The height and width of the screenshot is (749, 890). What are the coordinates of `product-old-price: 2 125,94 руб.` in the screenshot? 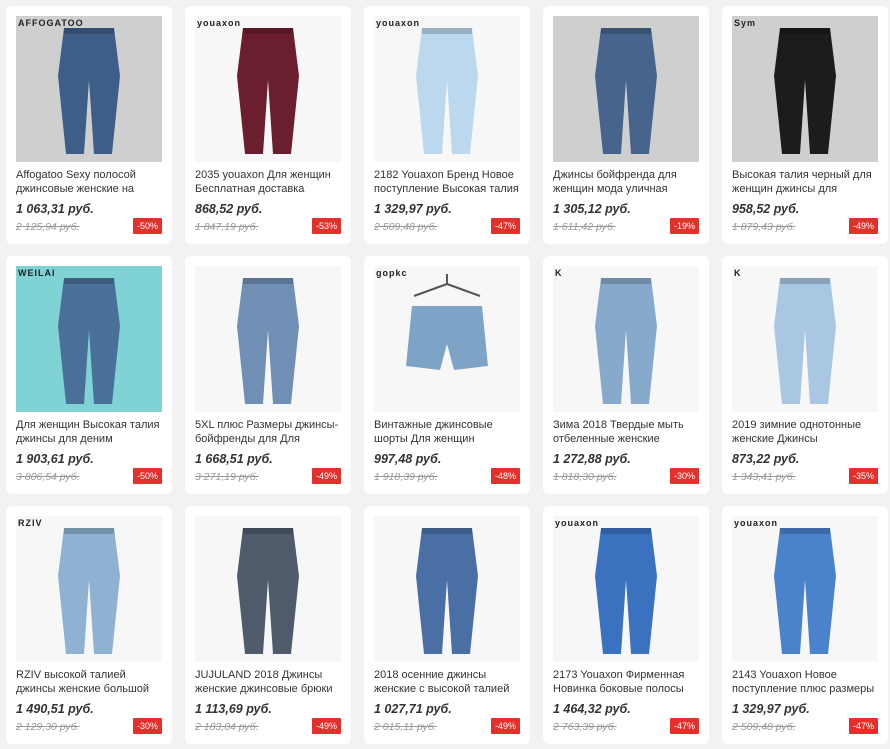 It's located at (48, 227).